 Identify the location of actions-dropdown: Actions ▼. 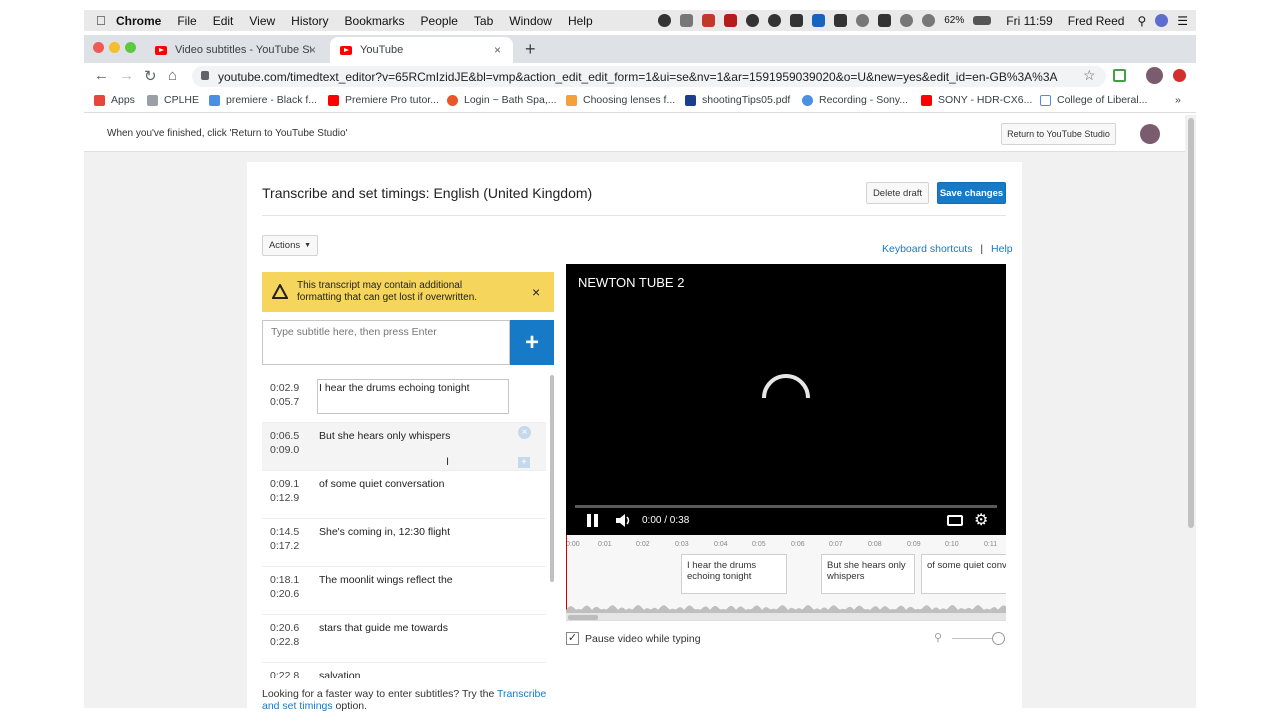
(290, 245).